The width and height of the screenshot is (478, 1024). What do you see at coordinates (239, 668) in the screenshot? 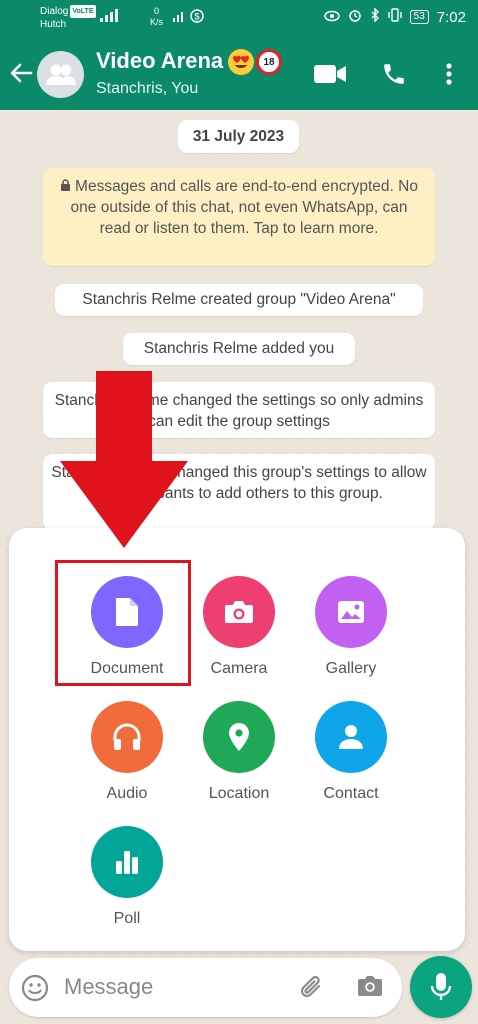
I see `attach-label: Camera` at bounding box center [239, 668].